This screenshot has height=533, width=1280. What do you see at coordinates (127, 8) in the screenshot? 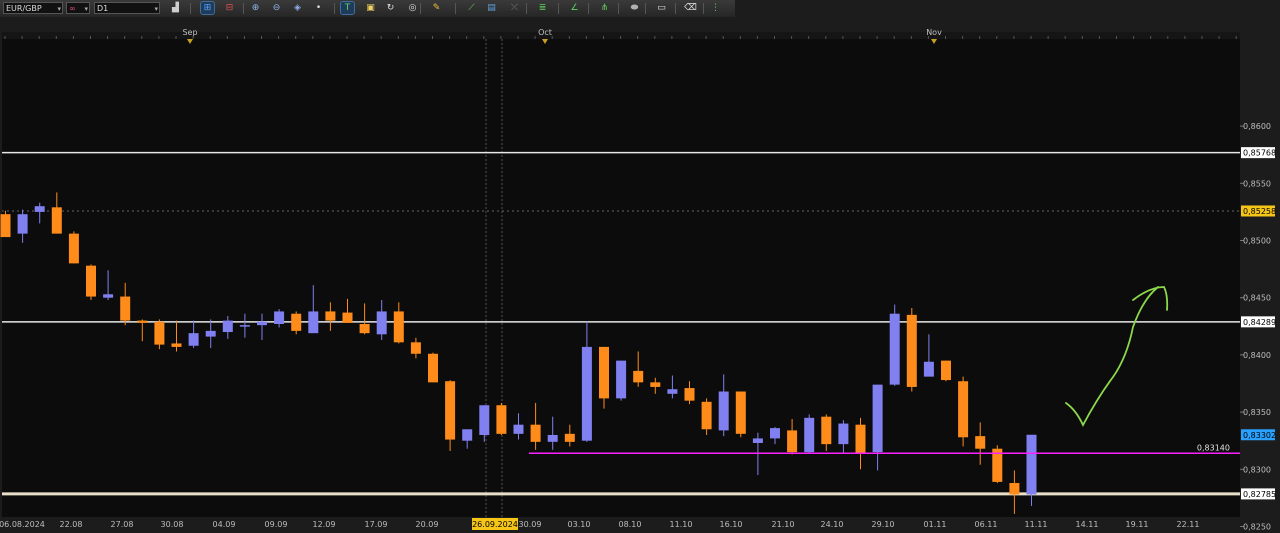
I see `timeframe-select: D1 ▾` at bounding box center [127, 8].